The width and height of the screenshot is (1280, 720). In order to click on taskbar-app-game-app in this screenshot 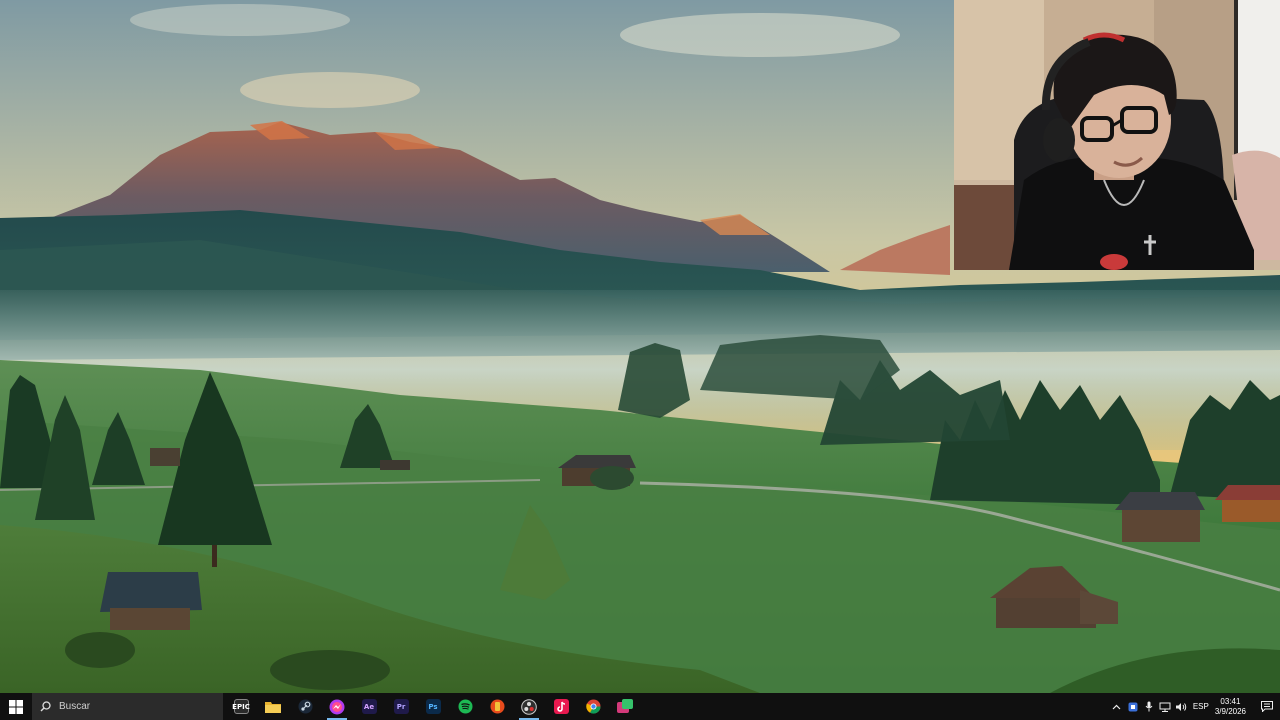, I will do `click(497, 706)`.